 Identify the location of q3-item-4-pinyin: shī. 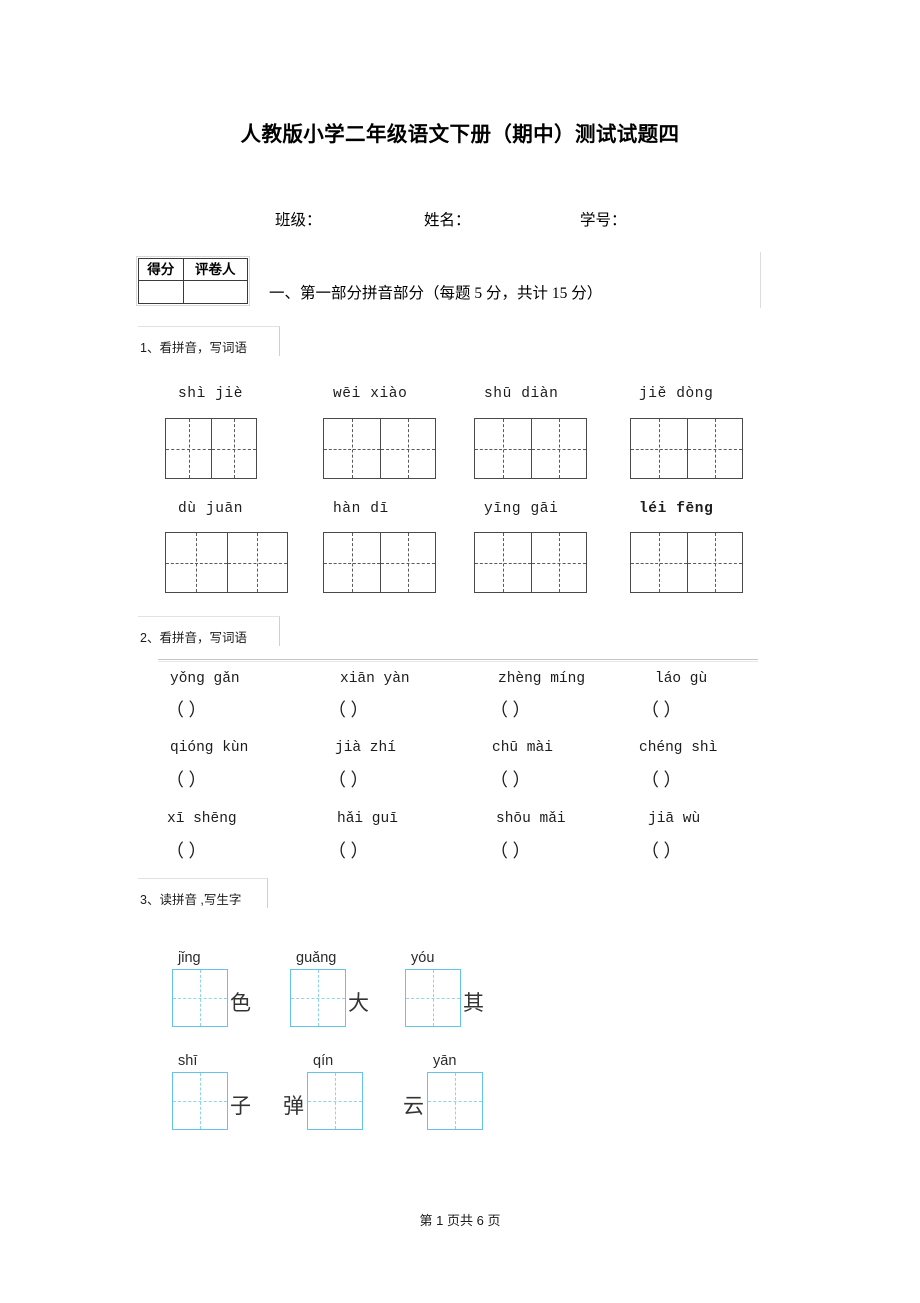
(188, 1061).